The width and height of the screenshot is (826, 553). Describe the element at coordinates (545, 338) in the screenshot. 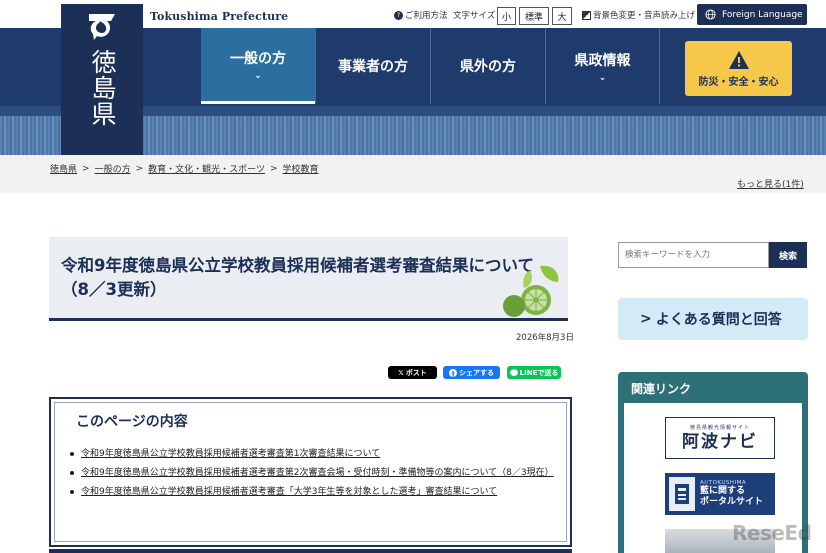

I see `publish-date: 2026年8月3日` at that location.